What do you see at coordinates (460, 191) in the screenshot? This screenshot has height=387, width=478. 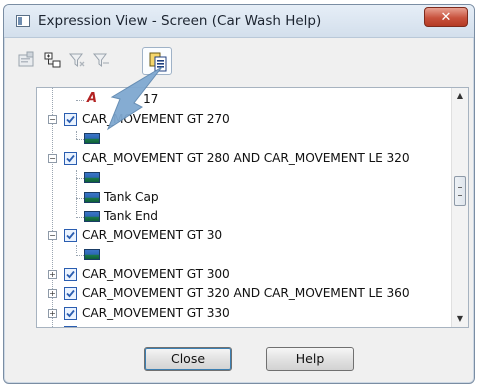 I see `scroll-thumb` at bounding box center [460, 191].